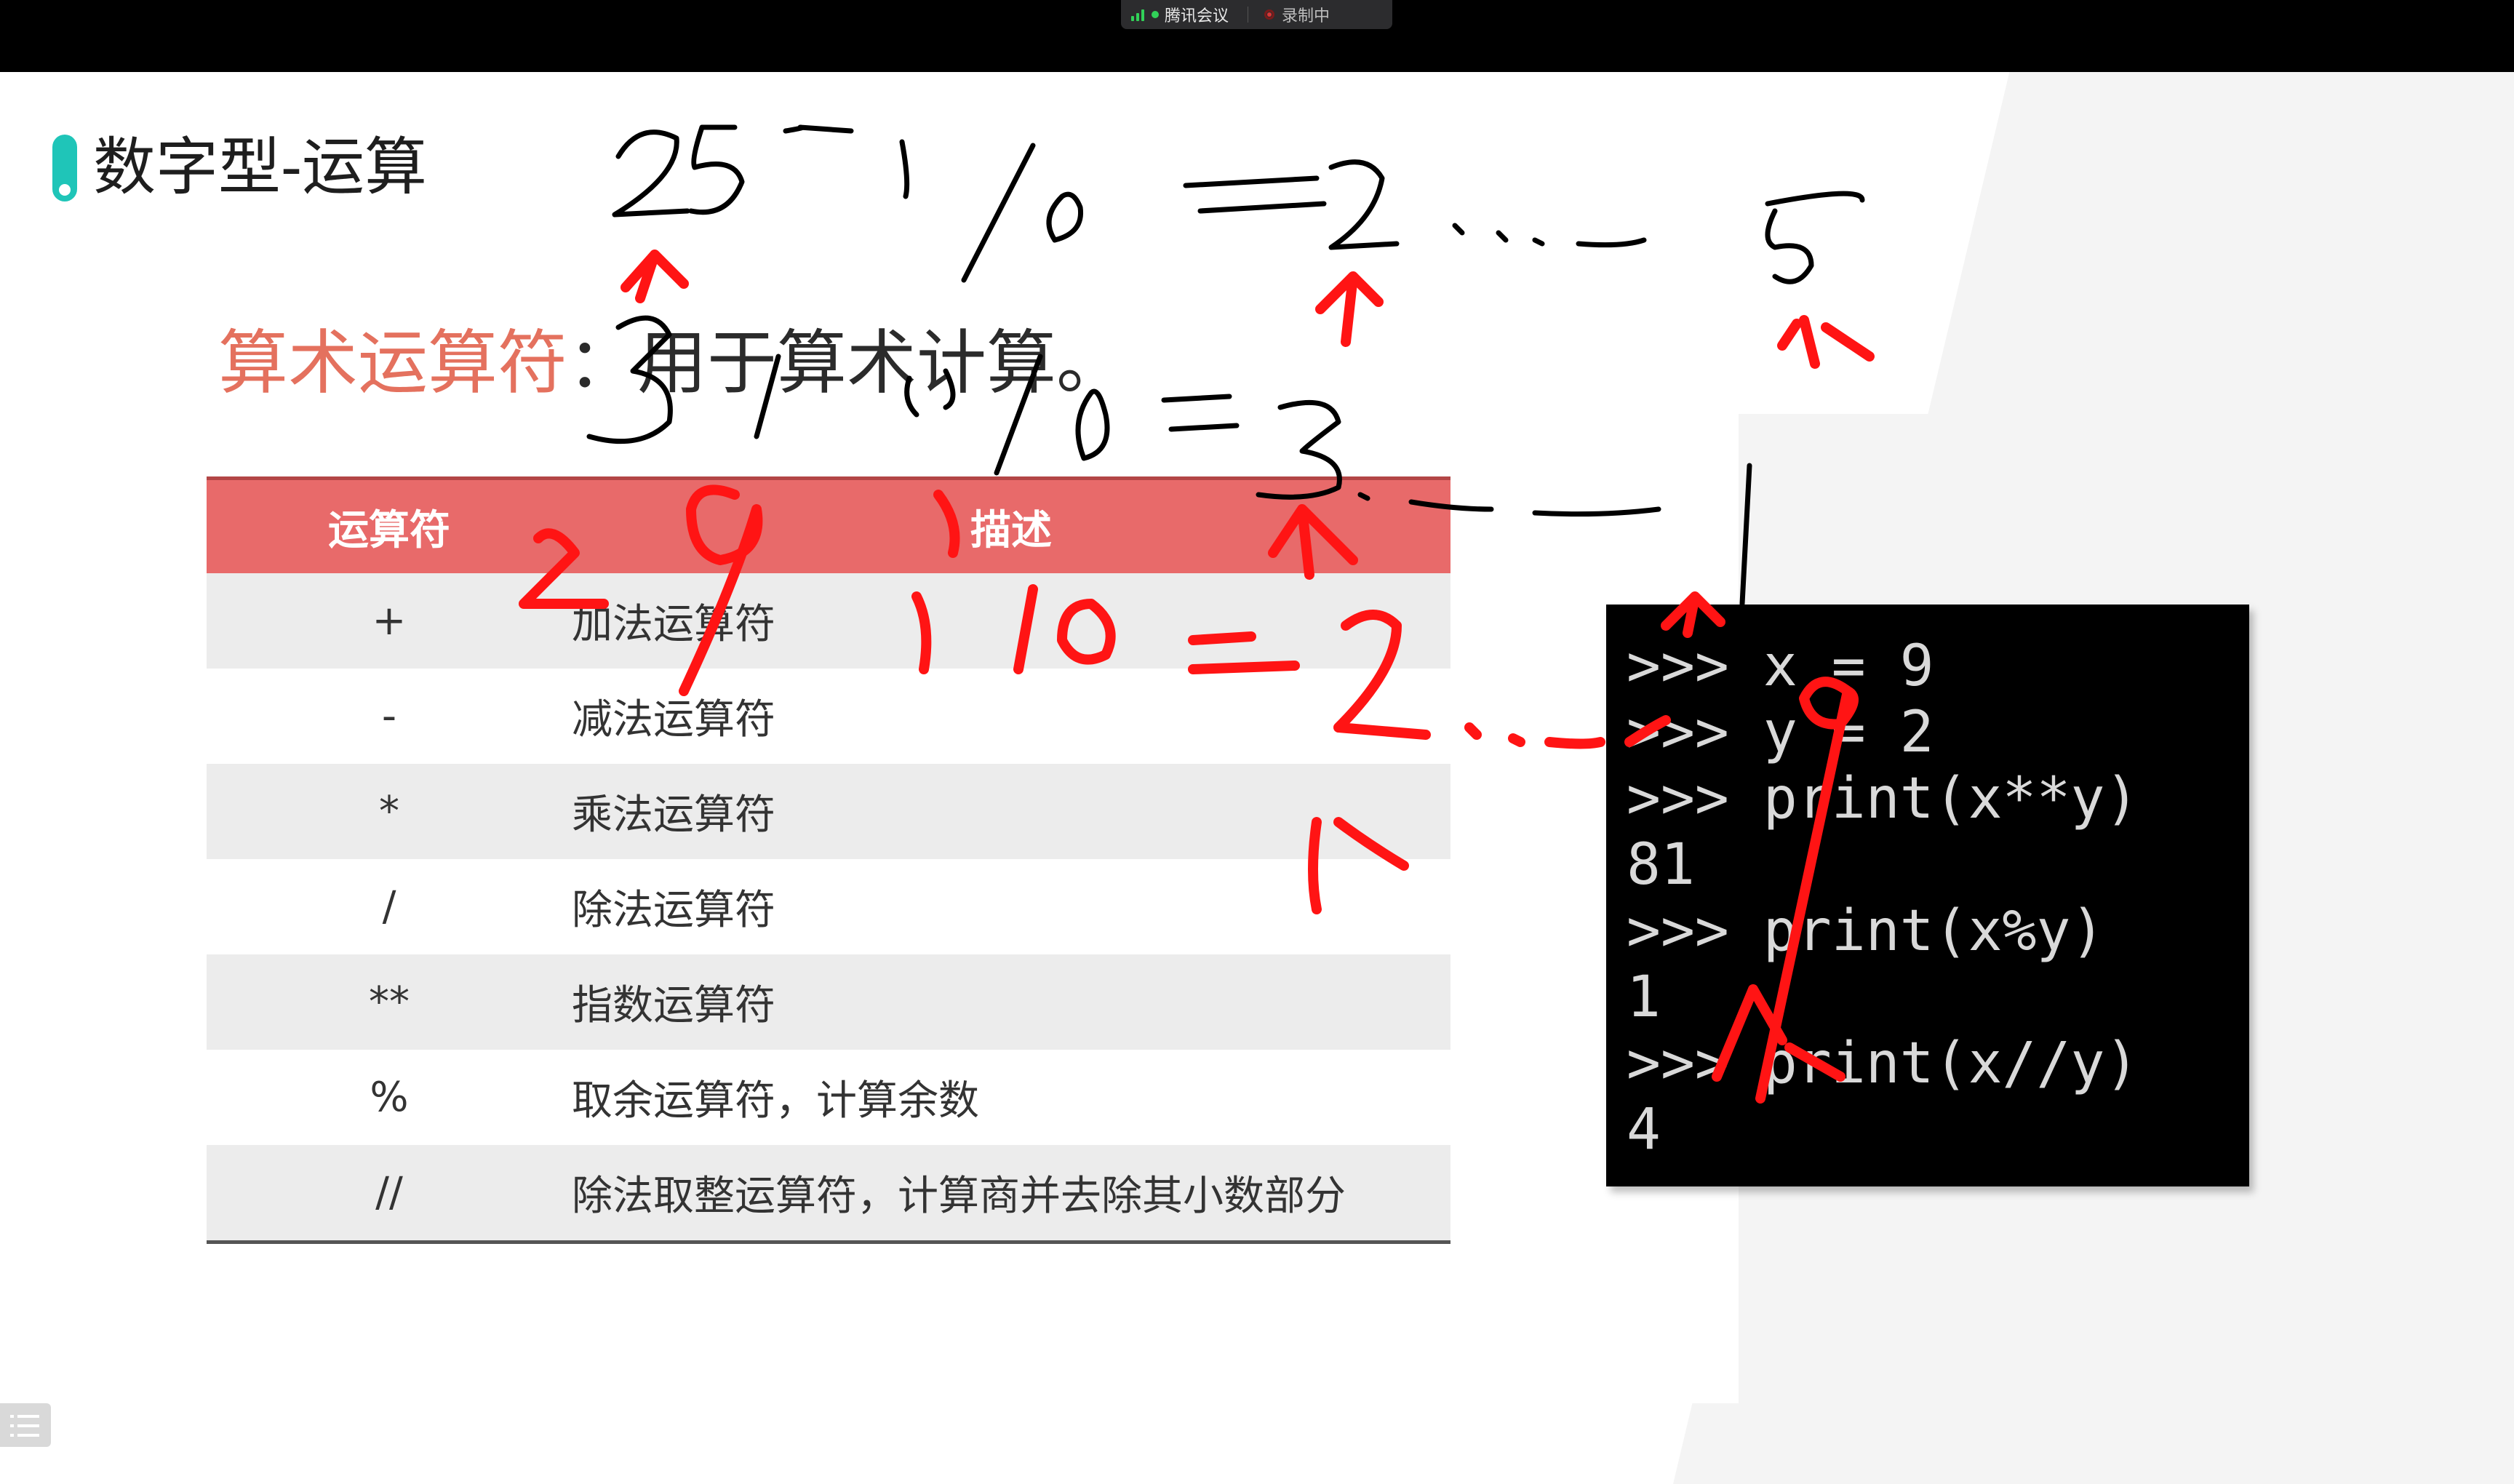  Describe the element at coordinates (775, 1101) in the screenshot. I see `description-cell: 取余运算符，计算余数` at that location.